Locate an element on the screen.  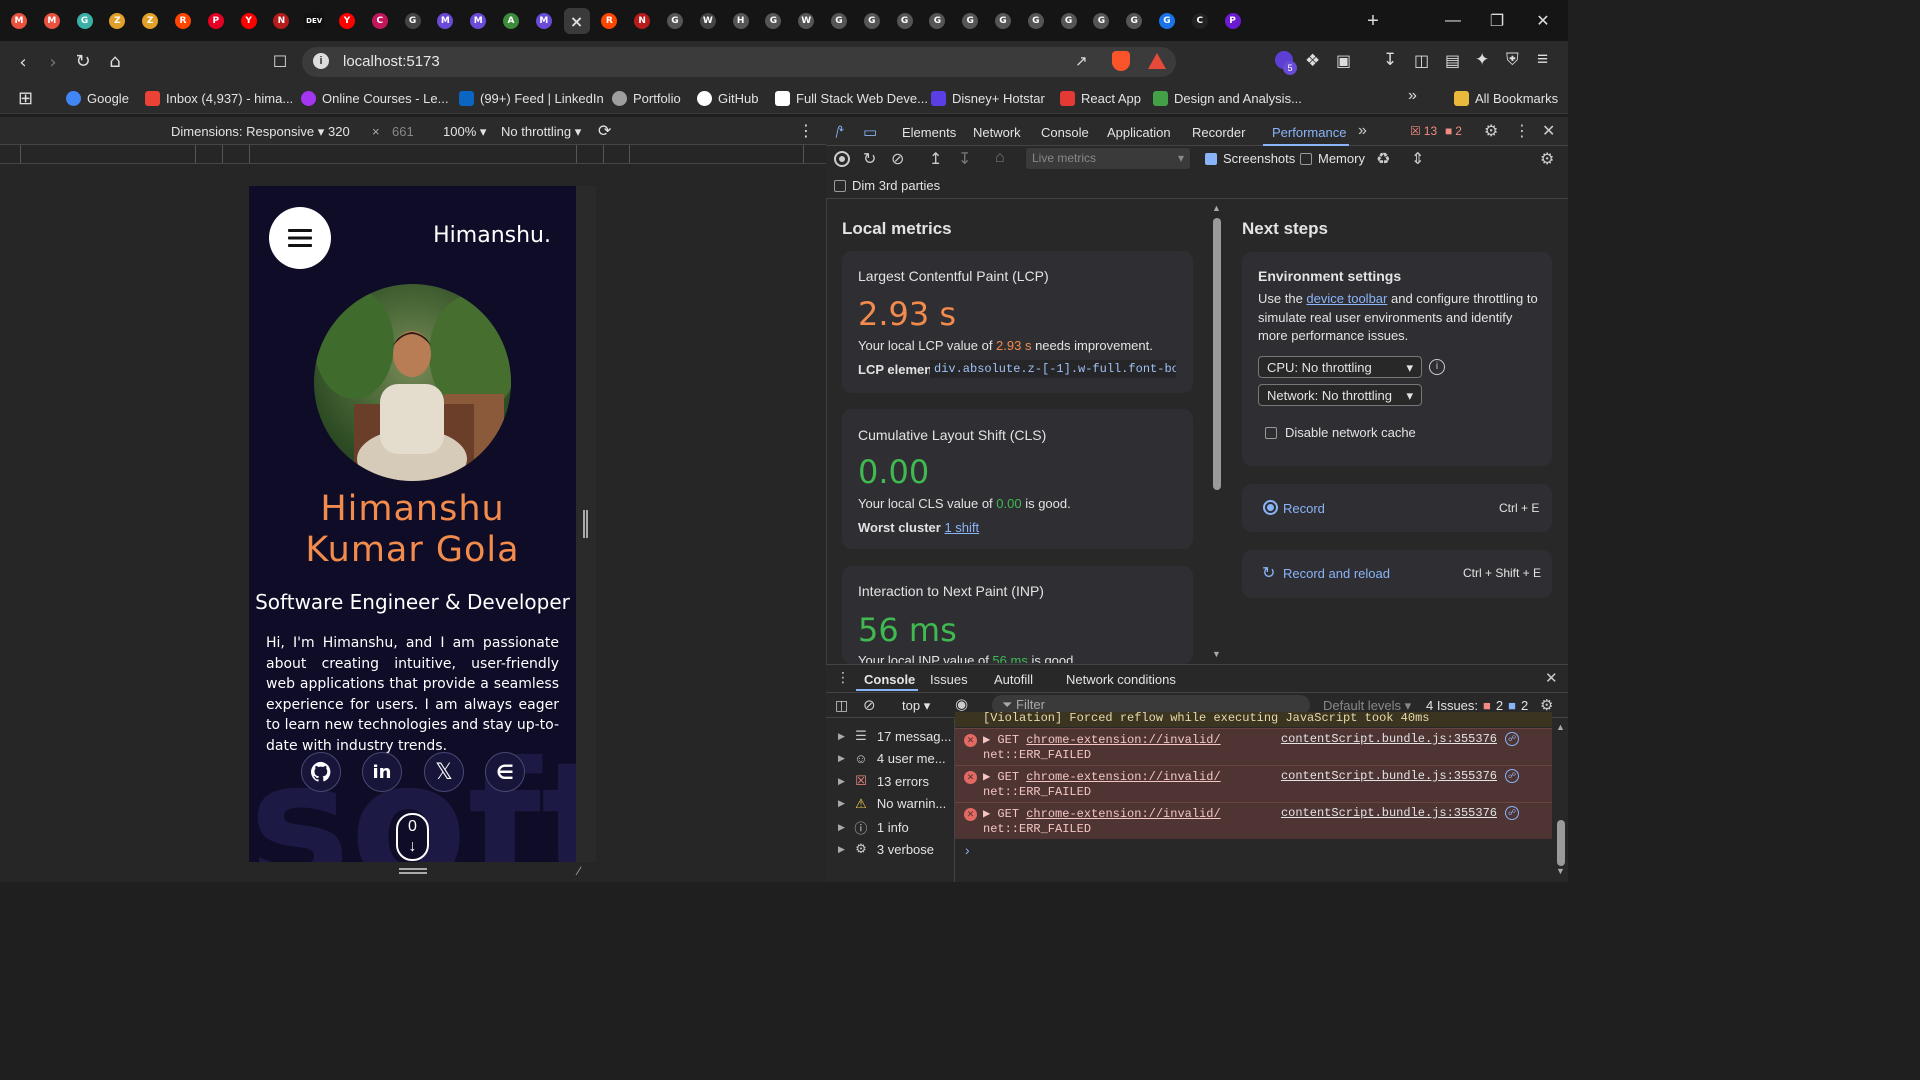
browser-tab: Z is located at coordinates (117, 21).